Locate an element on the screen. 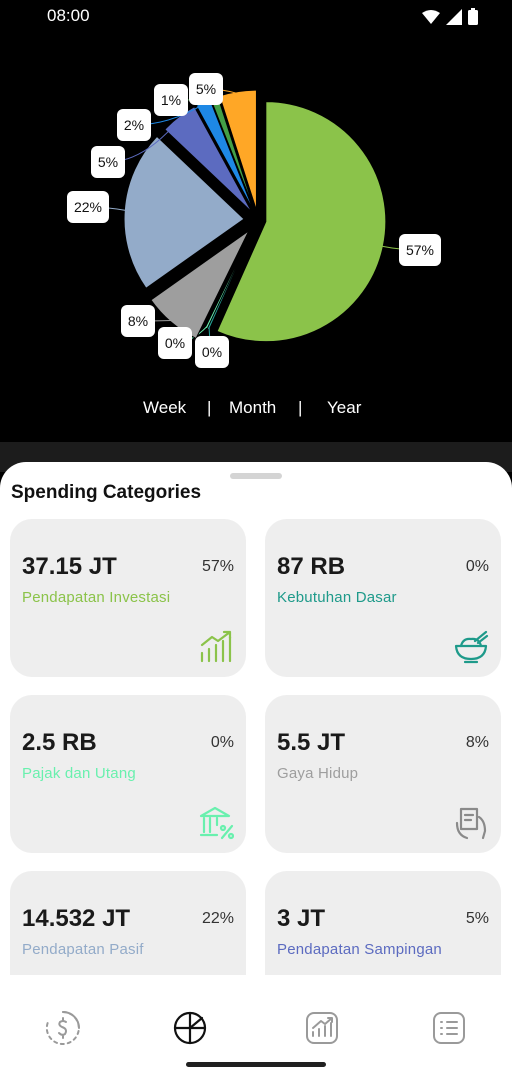 Image resolution: width=512 pixels, height=1080 pixels. pie-chart-icon is located at coordinates (190, 1028).